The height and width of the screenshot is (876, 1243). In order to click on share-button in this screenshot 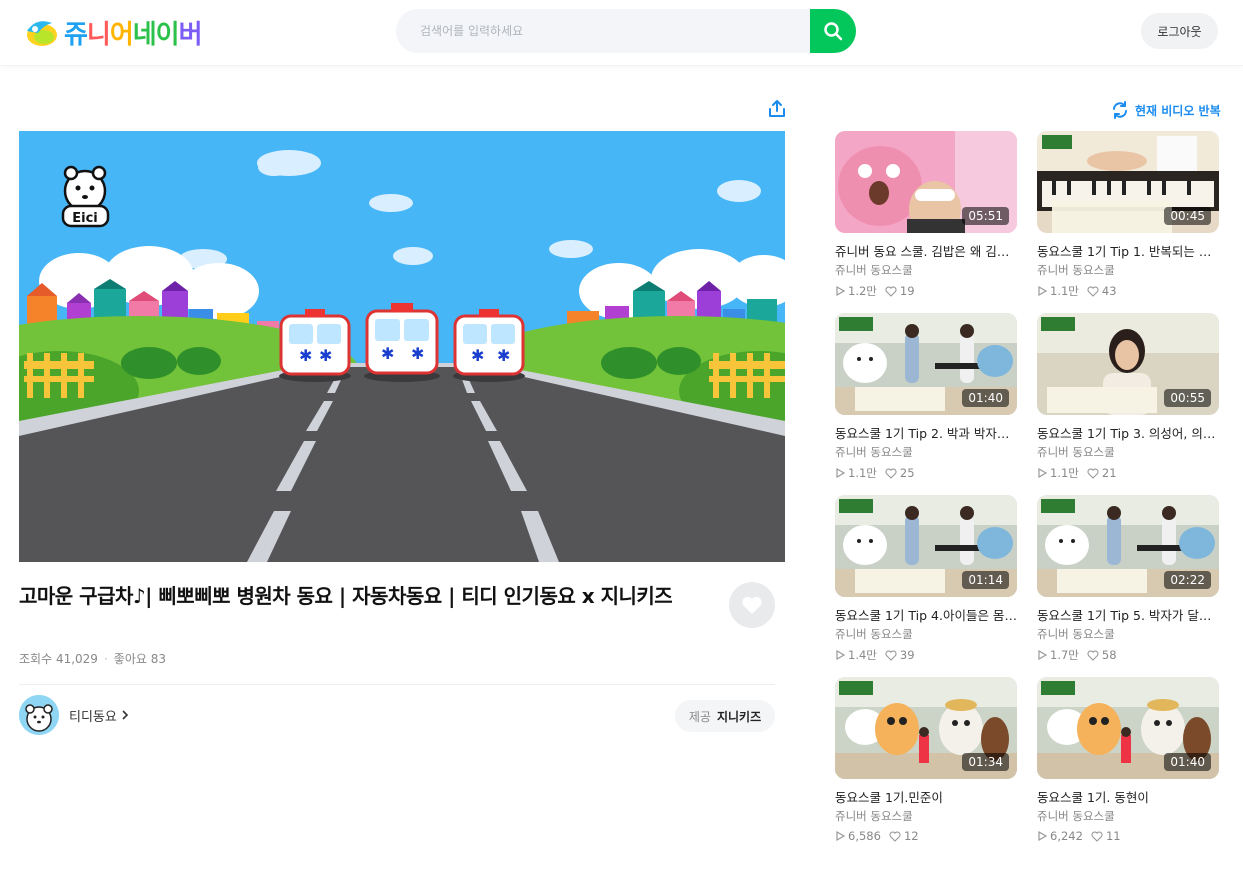, I will do `click(777, 109)`.